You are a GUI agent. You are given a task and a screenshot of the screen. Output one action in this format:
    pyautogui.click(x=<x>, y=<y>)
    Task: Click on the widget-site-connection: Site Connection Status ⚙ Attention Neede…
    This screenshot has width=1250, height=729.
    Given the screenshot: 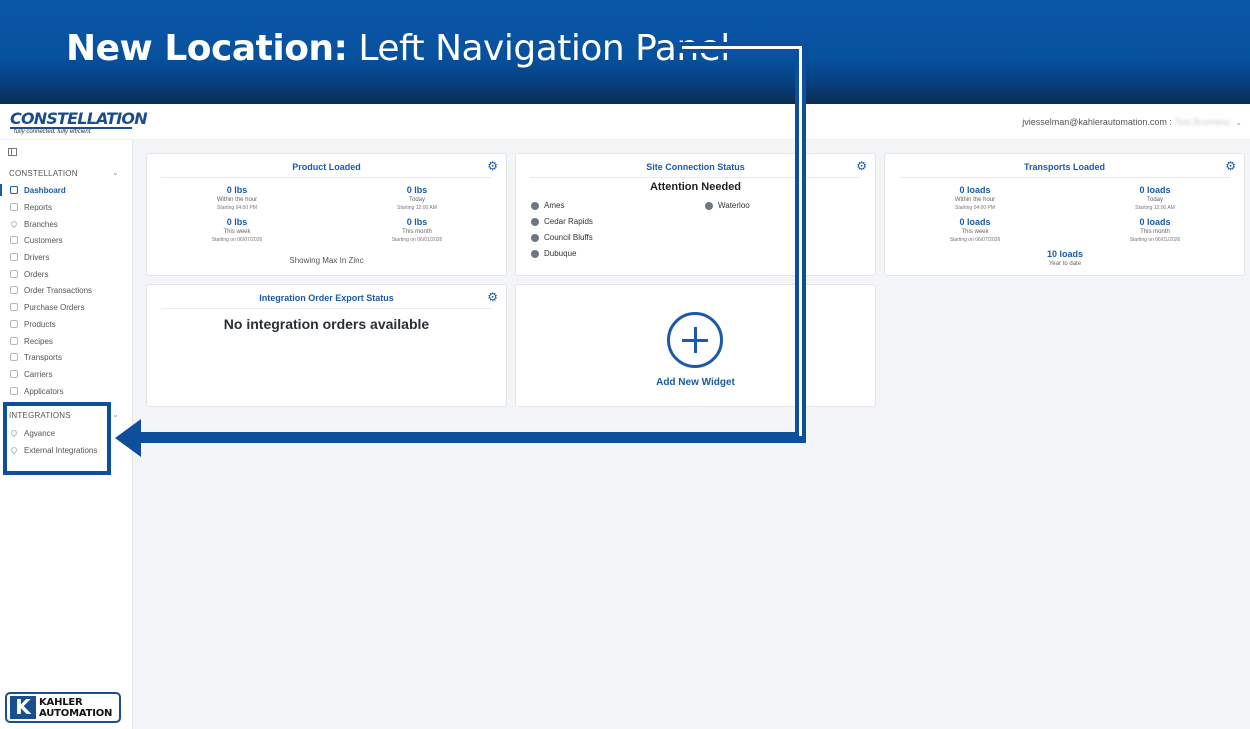 What is the action you would take?
    pyautogui.click(x=695, y=214)
    